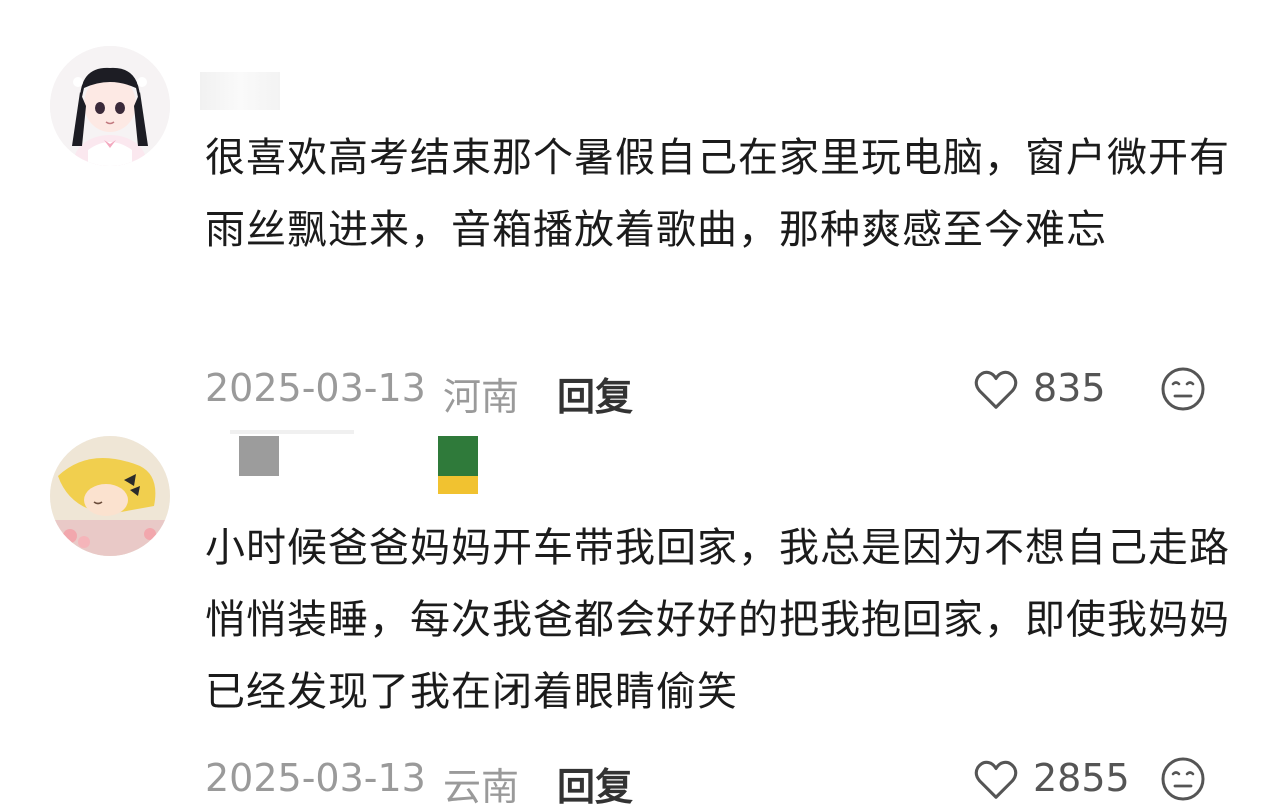 This screenshot has width=1280, height=811. Describe the element at coordinates (458, 485) in the screenshot. I see `user-badge-strip` at that location.